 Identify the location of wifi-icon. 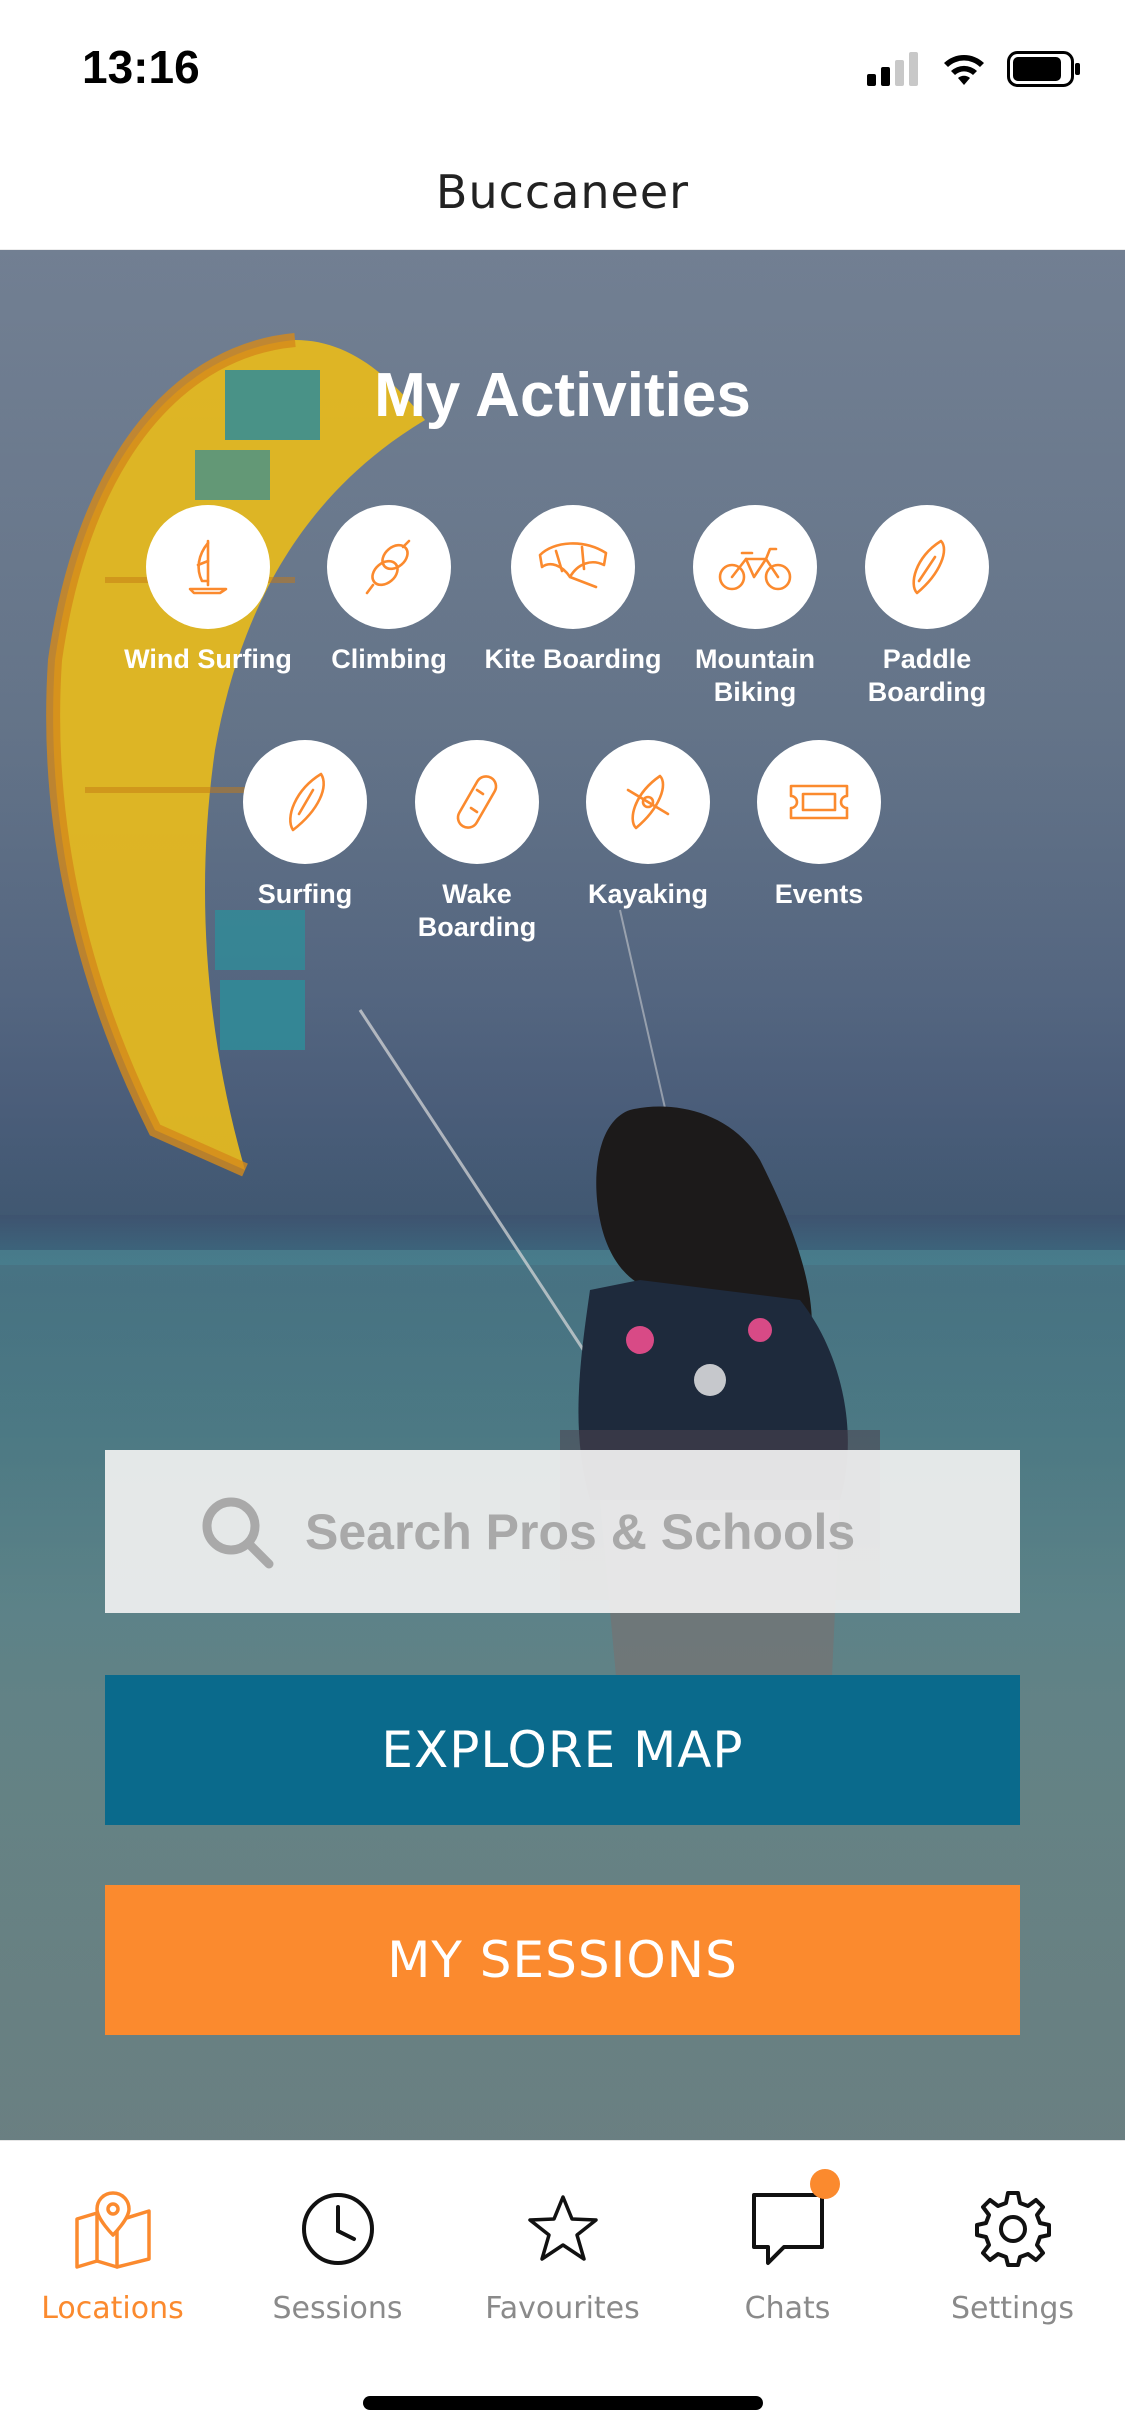
(964, 70).